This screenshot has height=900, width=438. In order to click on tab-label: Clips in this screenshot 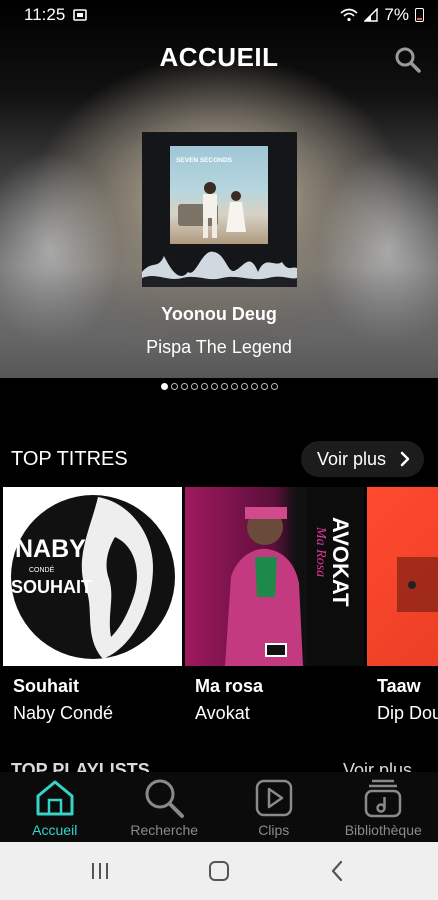, I will do `click(274, 830)`.